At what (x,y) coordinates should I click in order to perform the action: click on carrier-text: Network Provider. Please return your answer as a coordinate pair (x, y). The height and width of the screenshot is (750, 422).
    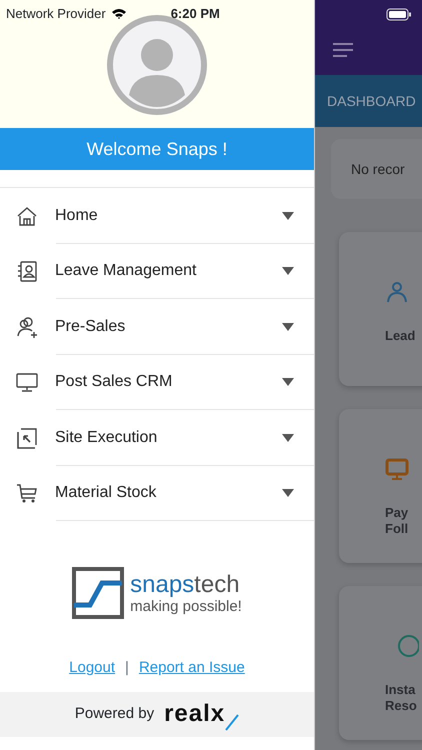
    Looking at the image, I should click on (56, 14).